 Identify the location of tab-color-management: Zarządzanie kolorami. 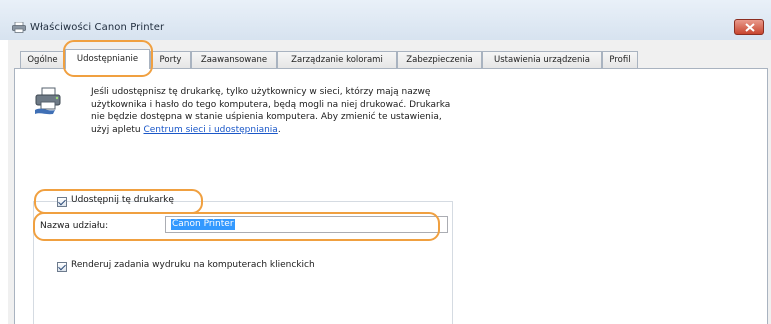
(337, 59).